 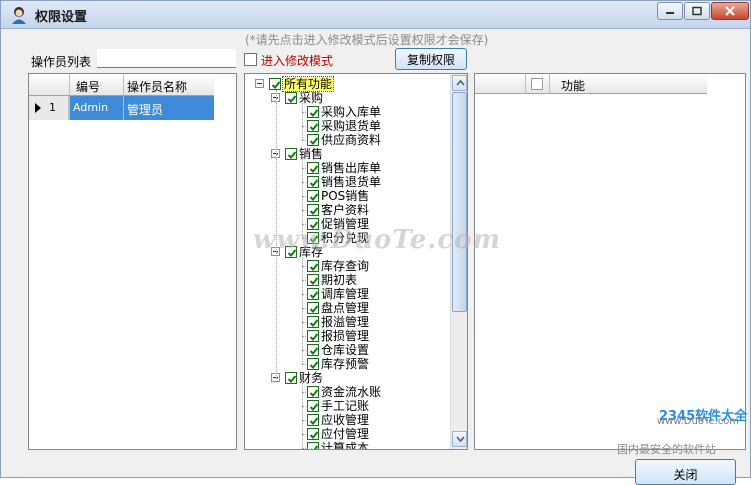 What do you see at coordinates (157, 86) in the screenshot?
I see `column-header-name: 操作员名称` at bounding box center [157, 86].